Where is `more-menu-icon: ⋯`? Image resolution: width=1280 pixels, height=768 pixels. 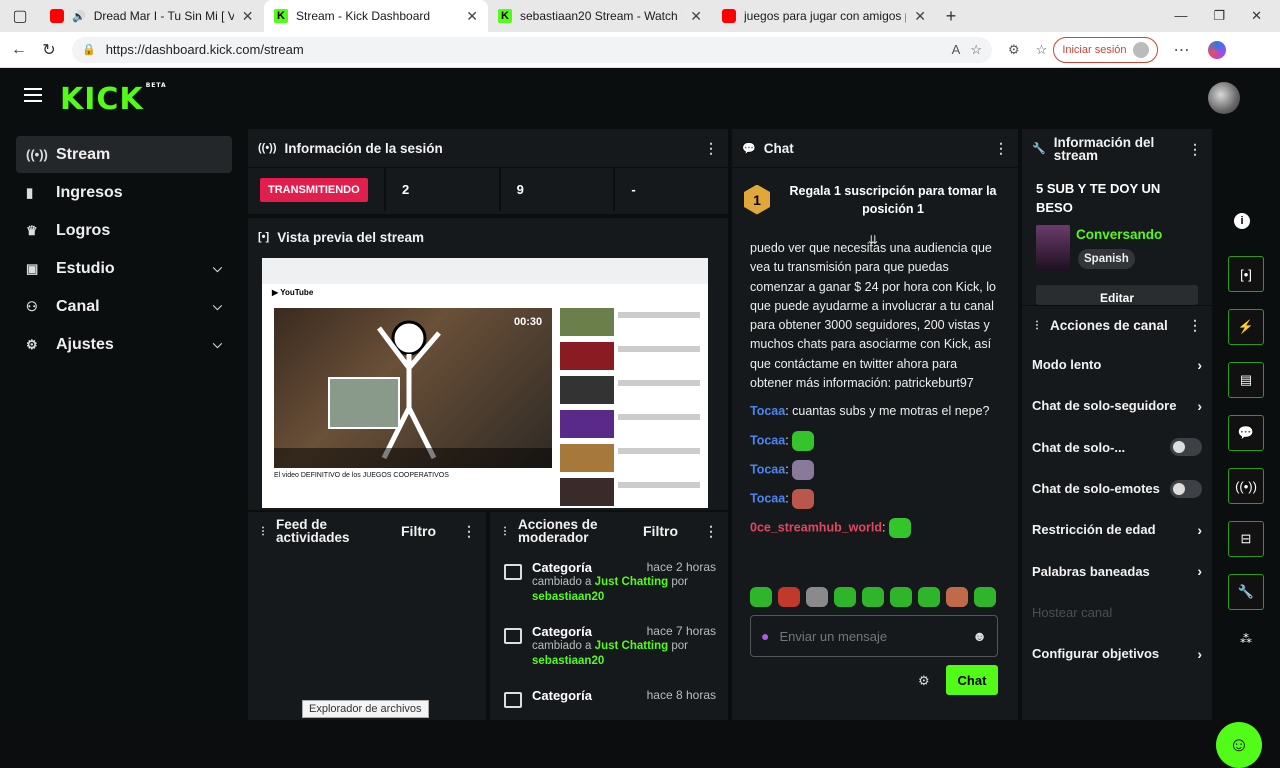 more-menu-icon: ⋯ is located at coordinates (1182, 50).